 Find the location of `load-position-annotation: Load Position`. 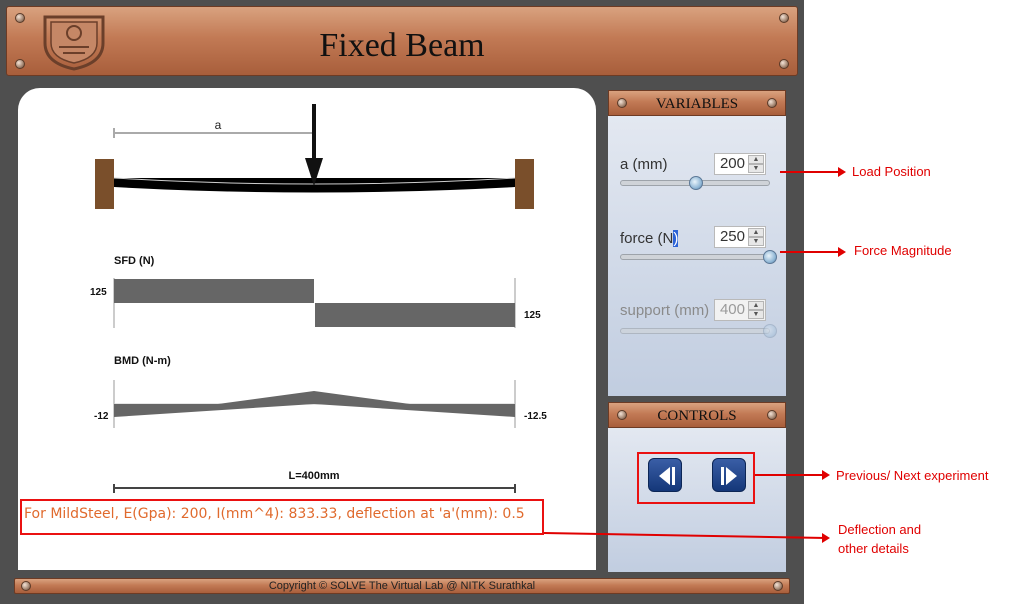

load-position-annotation: Load Position is located at coordinates (891, 171).